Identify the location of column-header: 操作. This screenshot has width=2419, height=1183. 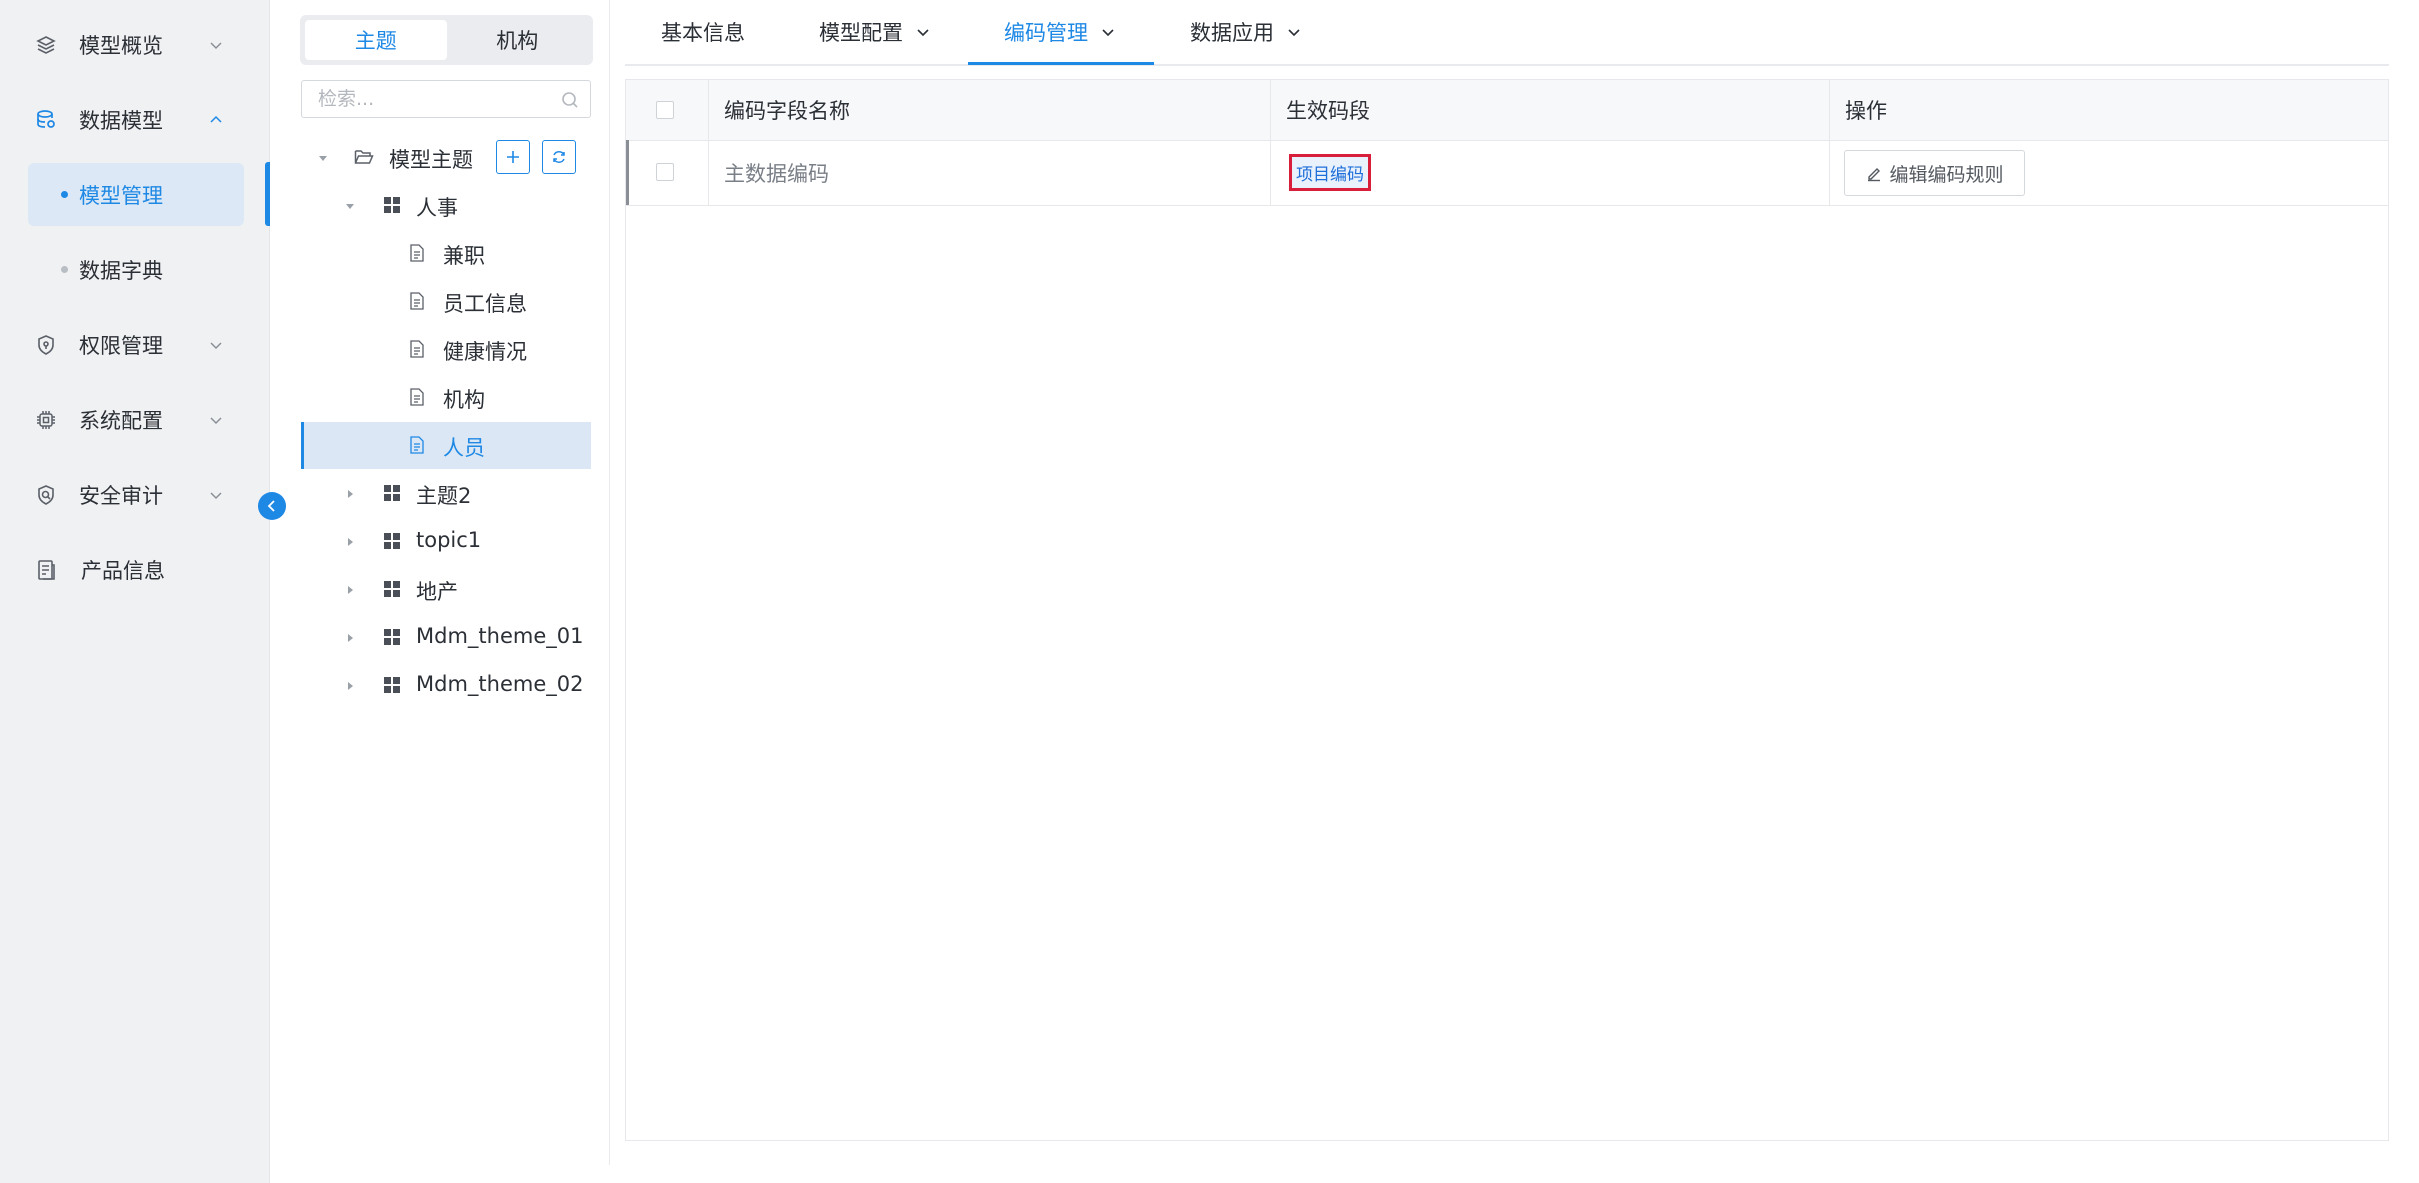
(1866, 111).